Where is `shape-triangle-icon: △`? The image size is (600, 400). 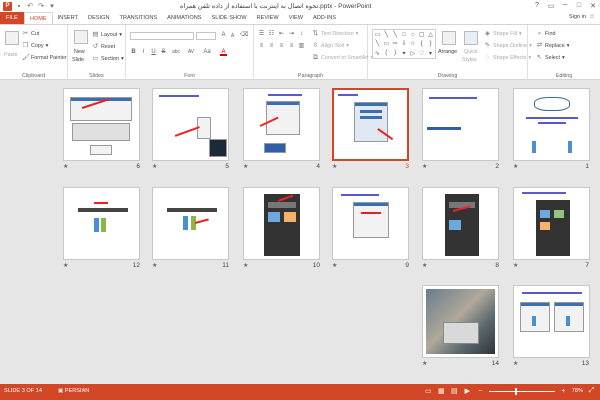 shape-triangle-icon: △ is located at coordinates (430, 34).